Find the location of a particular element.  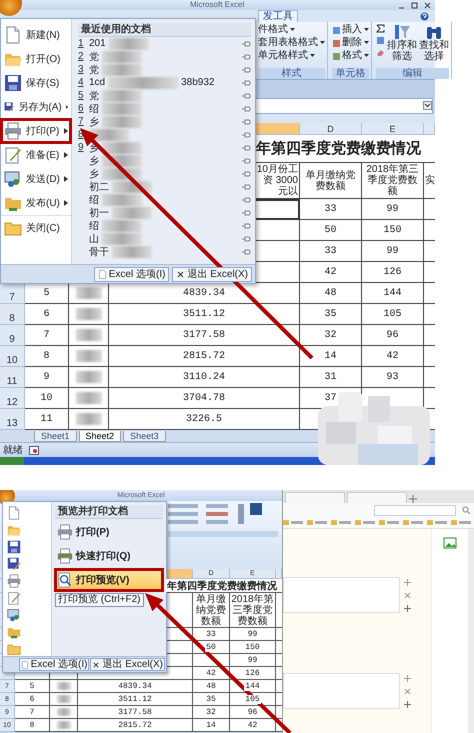

recent-document: 绍 is located at coordinates (164, 225).